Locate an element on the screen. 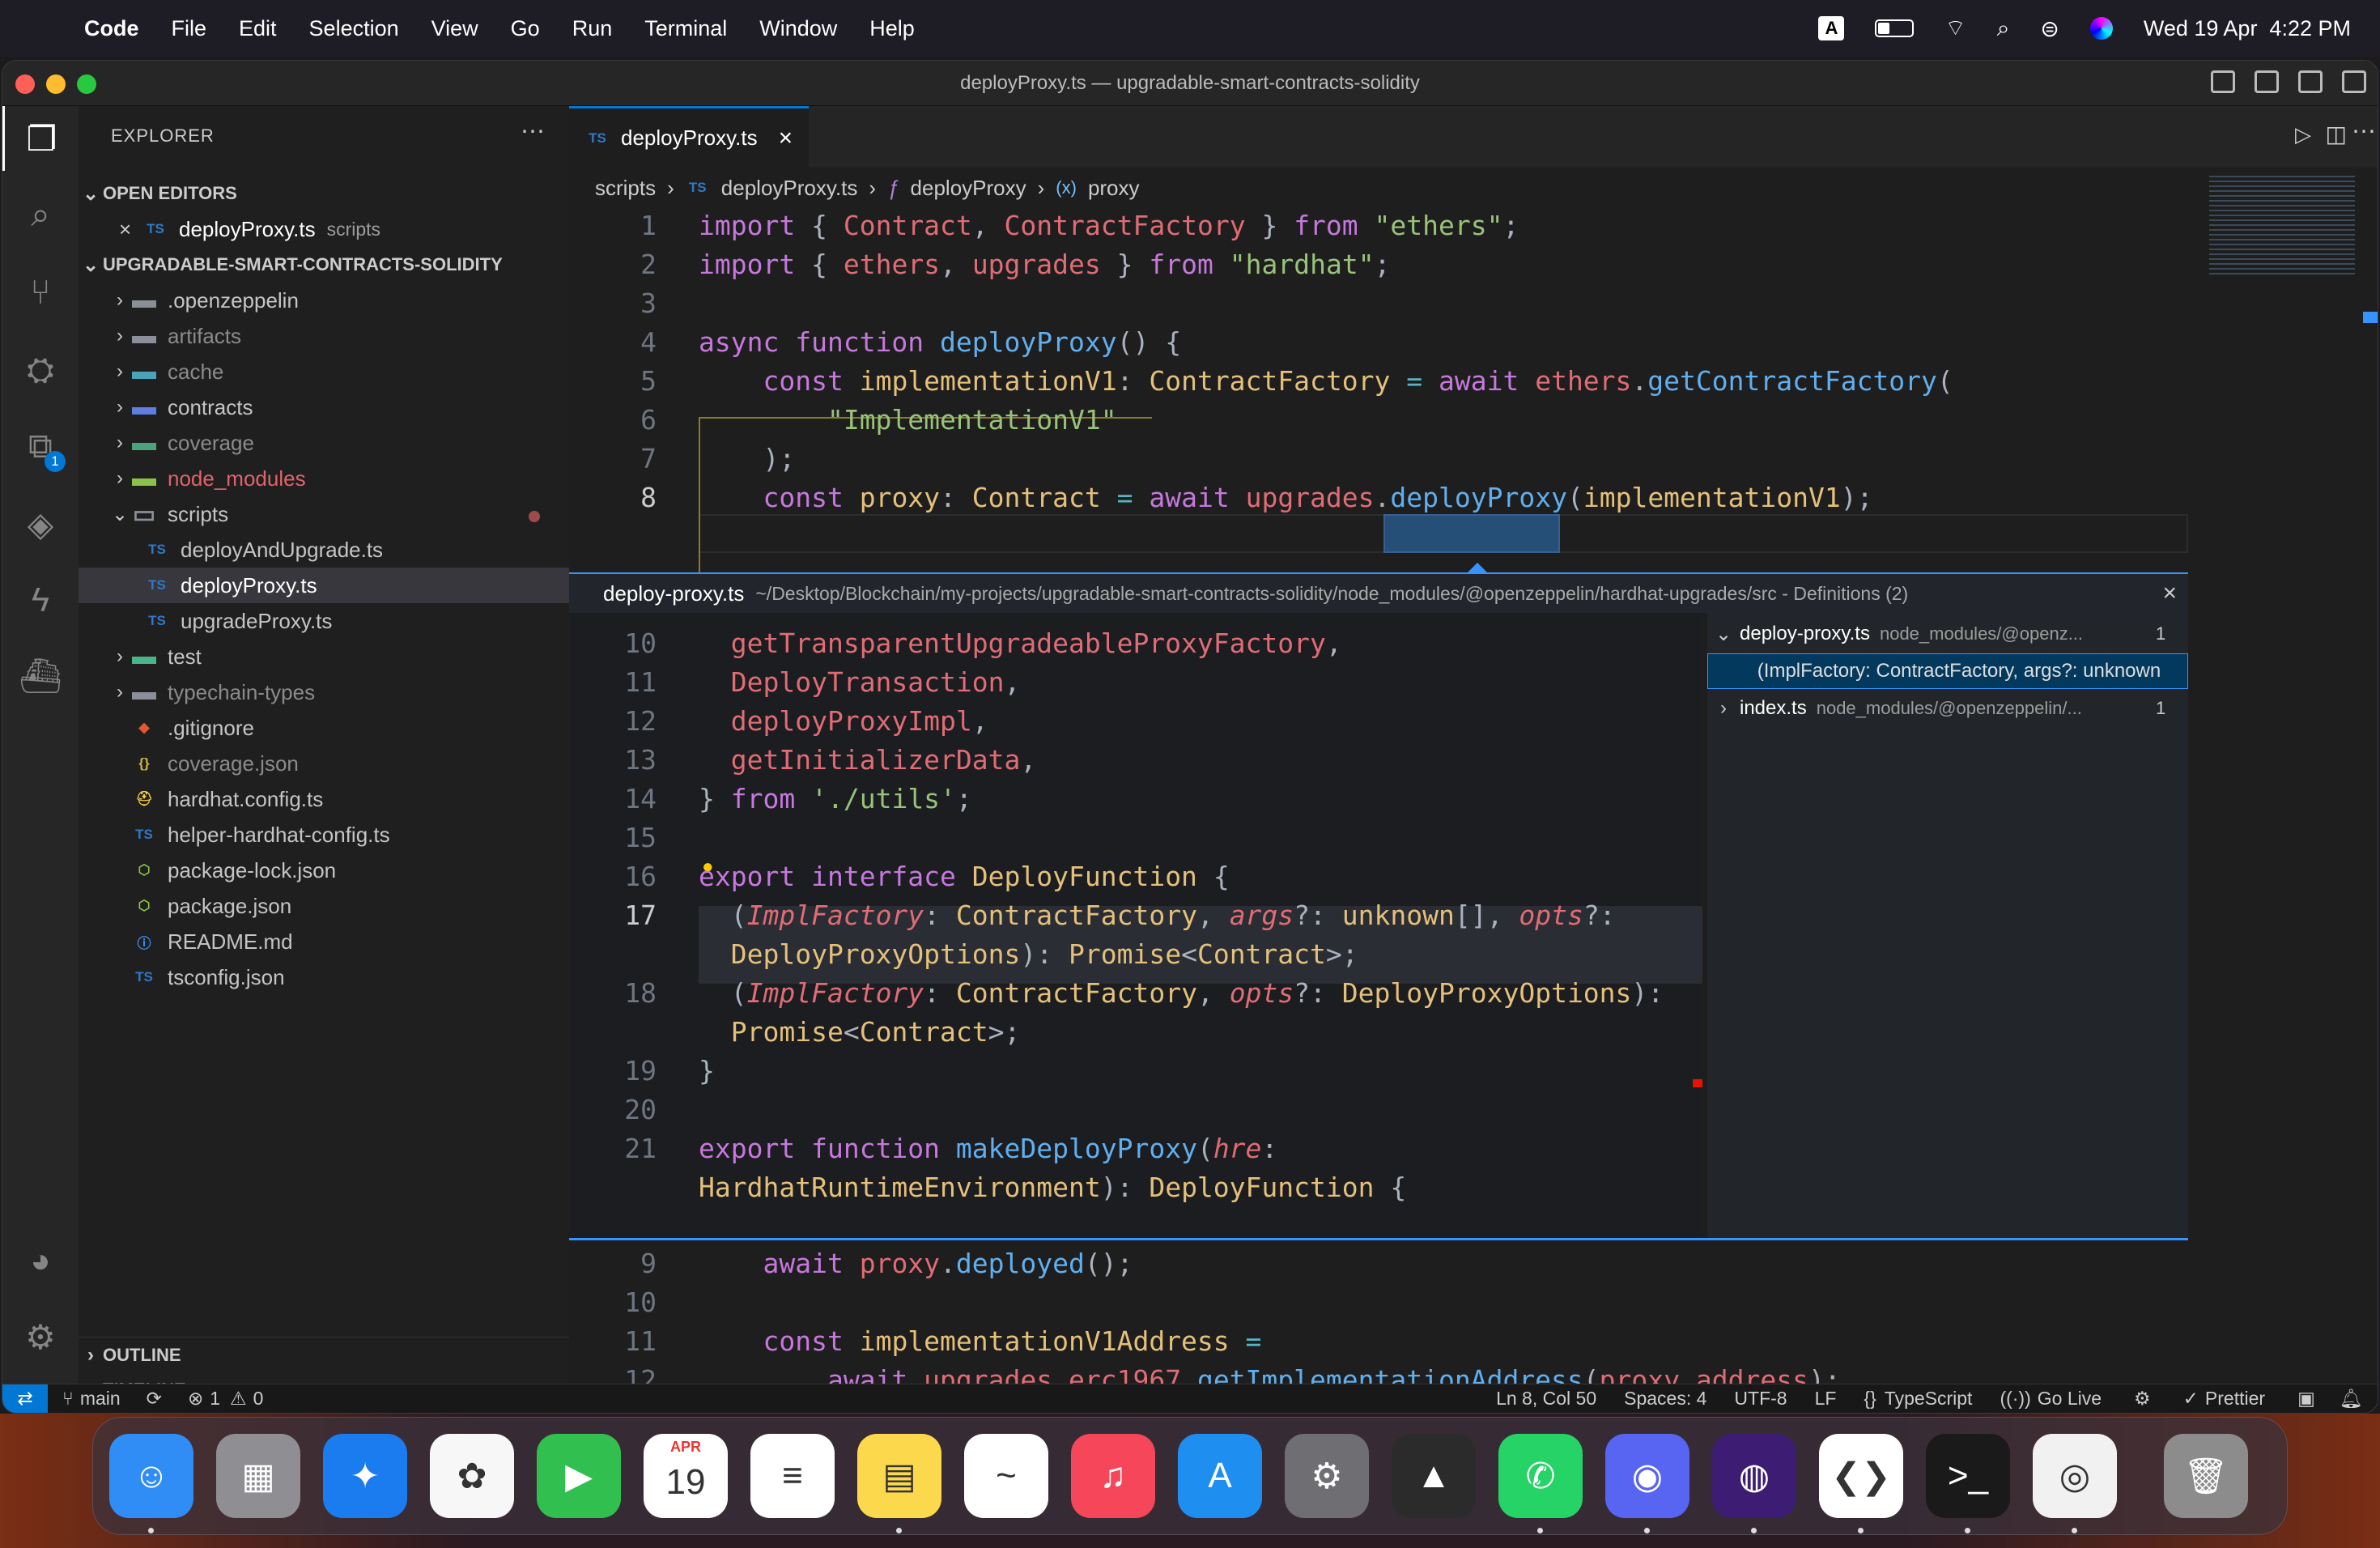 The image size is (2380, 1548). dock-app-store-icon: A is located at coordinates (1220, 1476).